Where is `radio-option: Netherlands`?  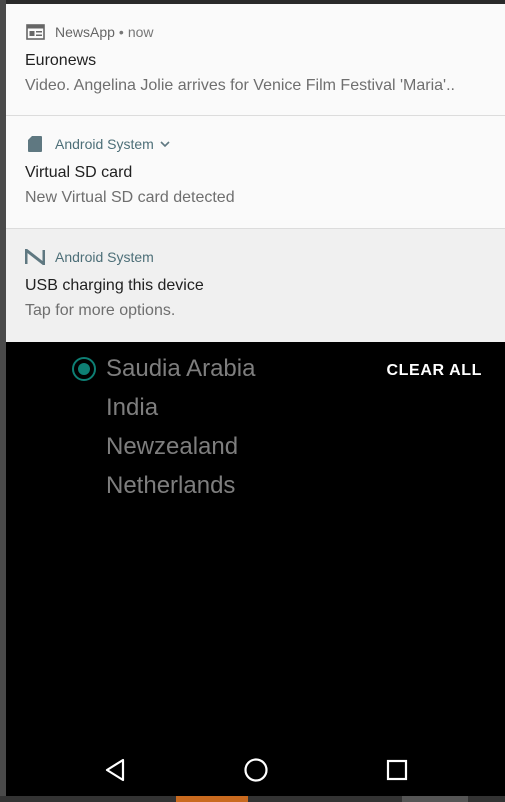
radio-option: Netherlands is located at coordinates (163, 485).